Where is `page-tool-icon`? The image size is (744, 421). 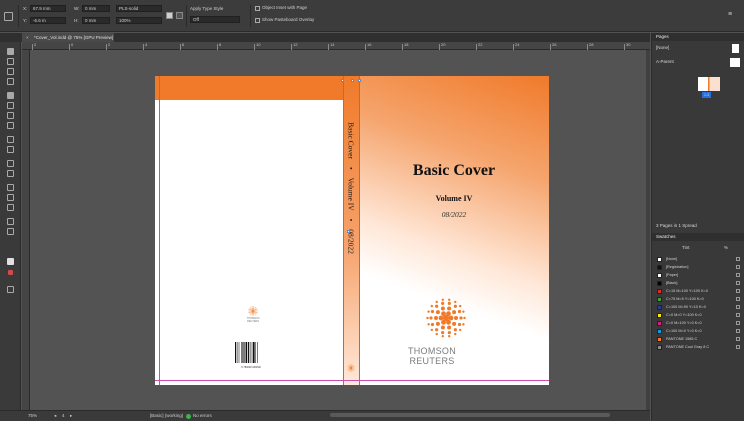
page-tool-icon is located at coordinates (10, 71).